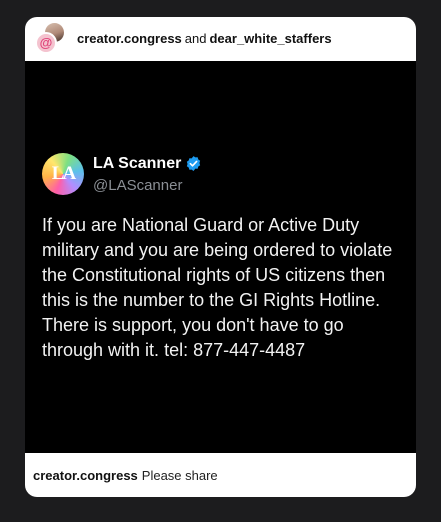 This screenshot has height=522, width=441. What do you see at coordinates (147, 174) in the screenshot?
I see `tweet-names: LA Scanner @LAScanner` at bounding box center [147, 174].